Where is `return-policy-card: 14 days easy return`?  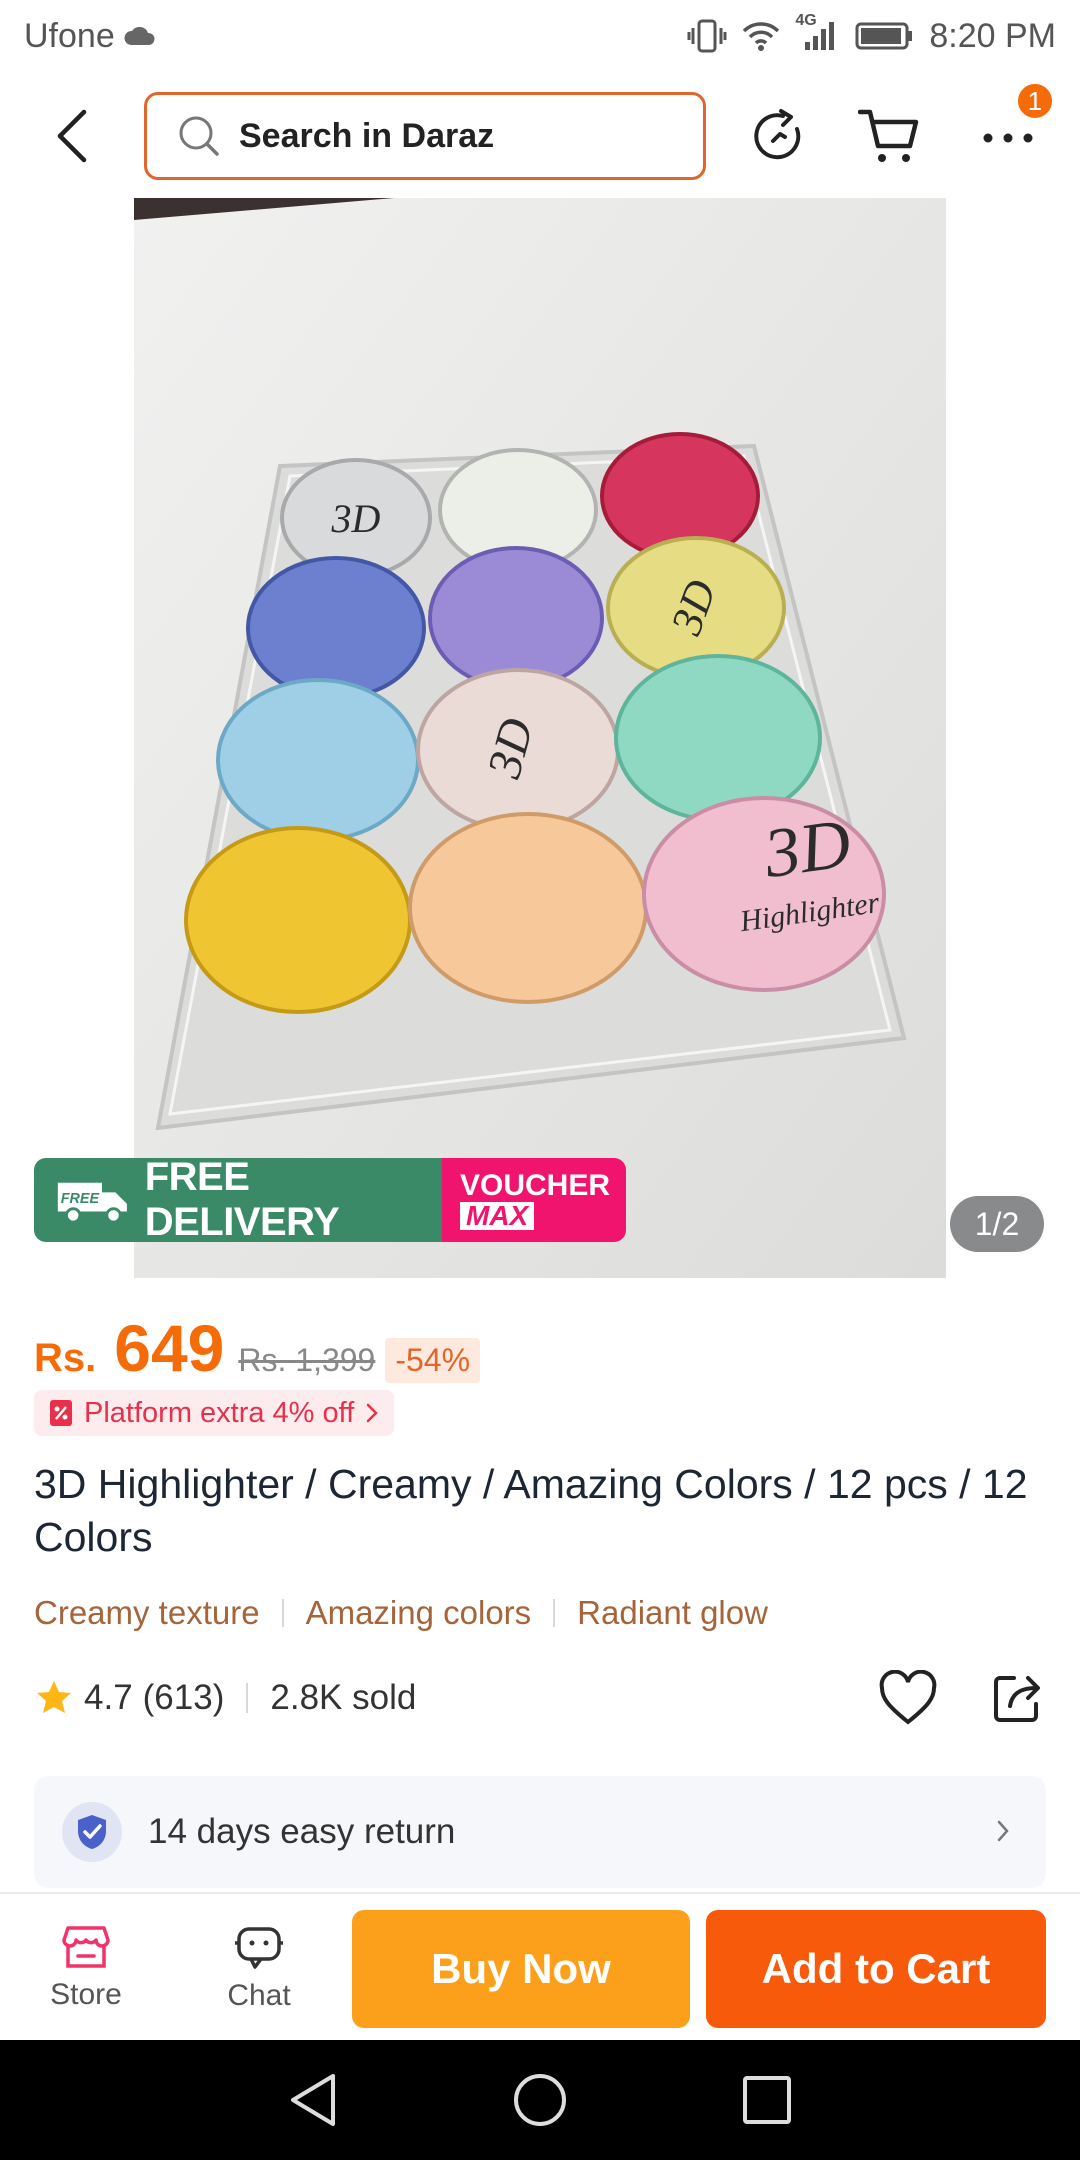
return-policy-card: 14 days easy return is located at coordinates (540, 1832).